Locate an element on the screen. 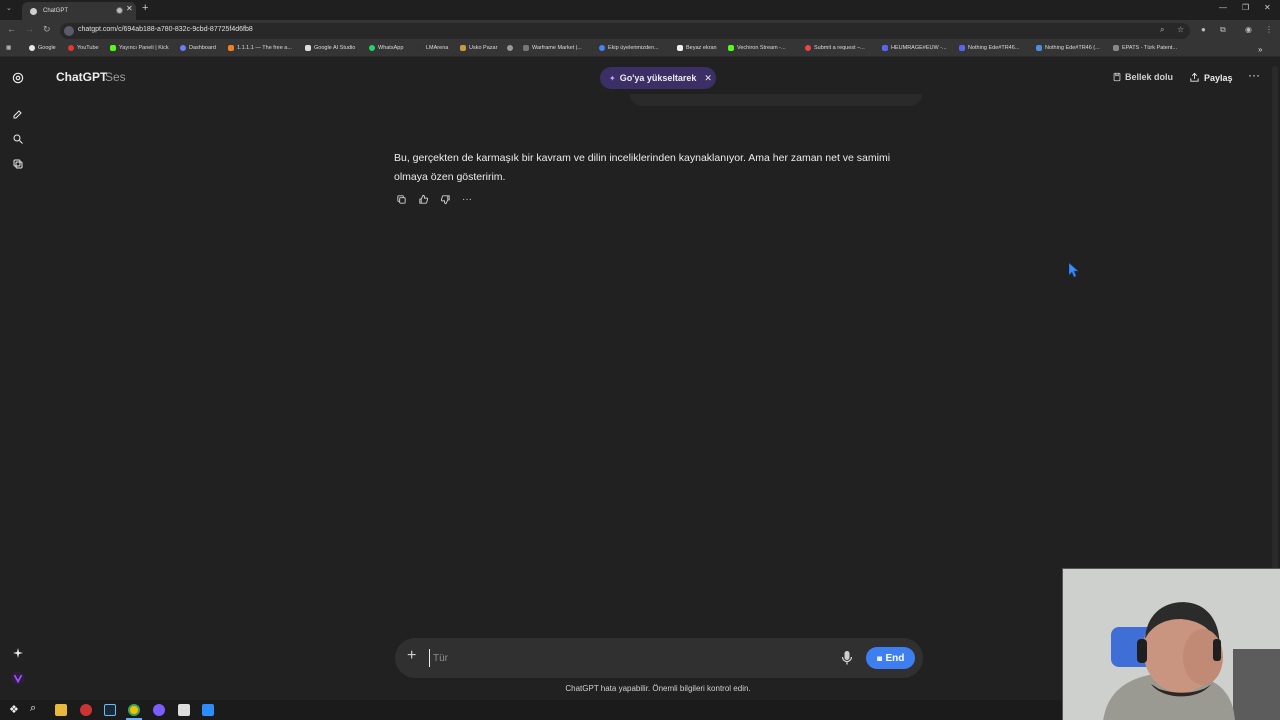 The height and width of the screenshot is (720, 1280). zoom-icon: ⌕ is located at coordinates (1162, 30).